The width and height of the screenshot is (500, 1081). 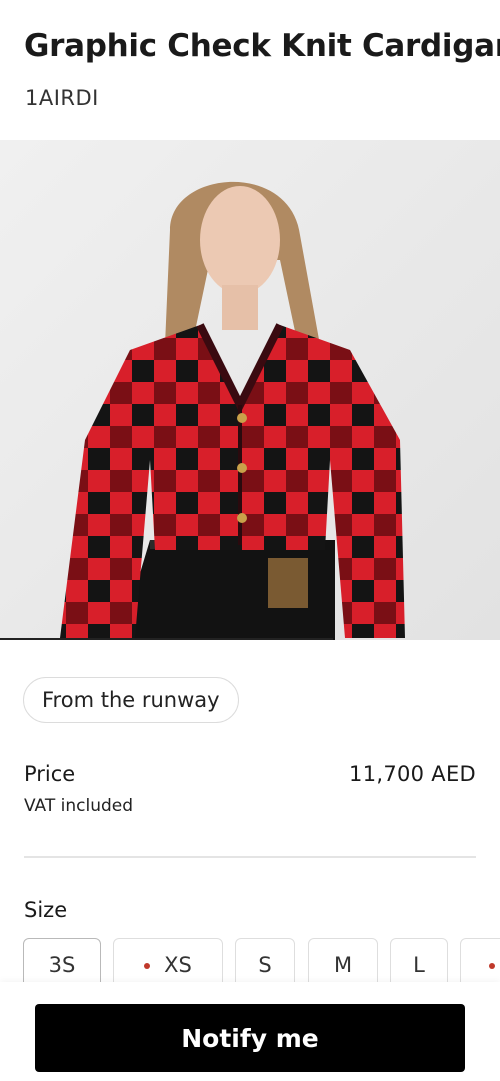 I want to click on size-option-xs: XS, so click(x=168, y=960).